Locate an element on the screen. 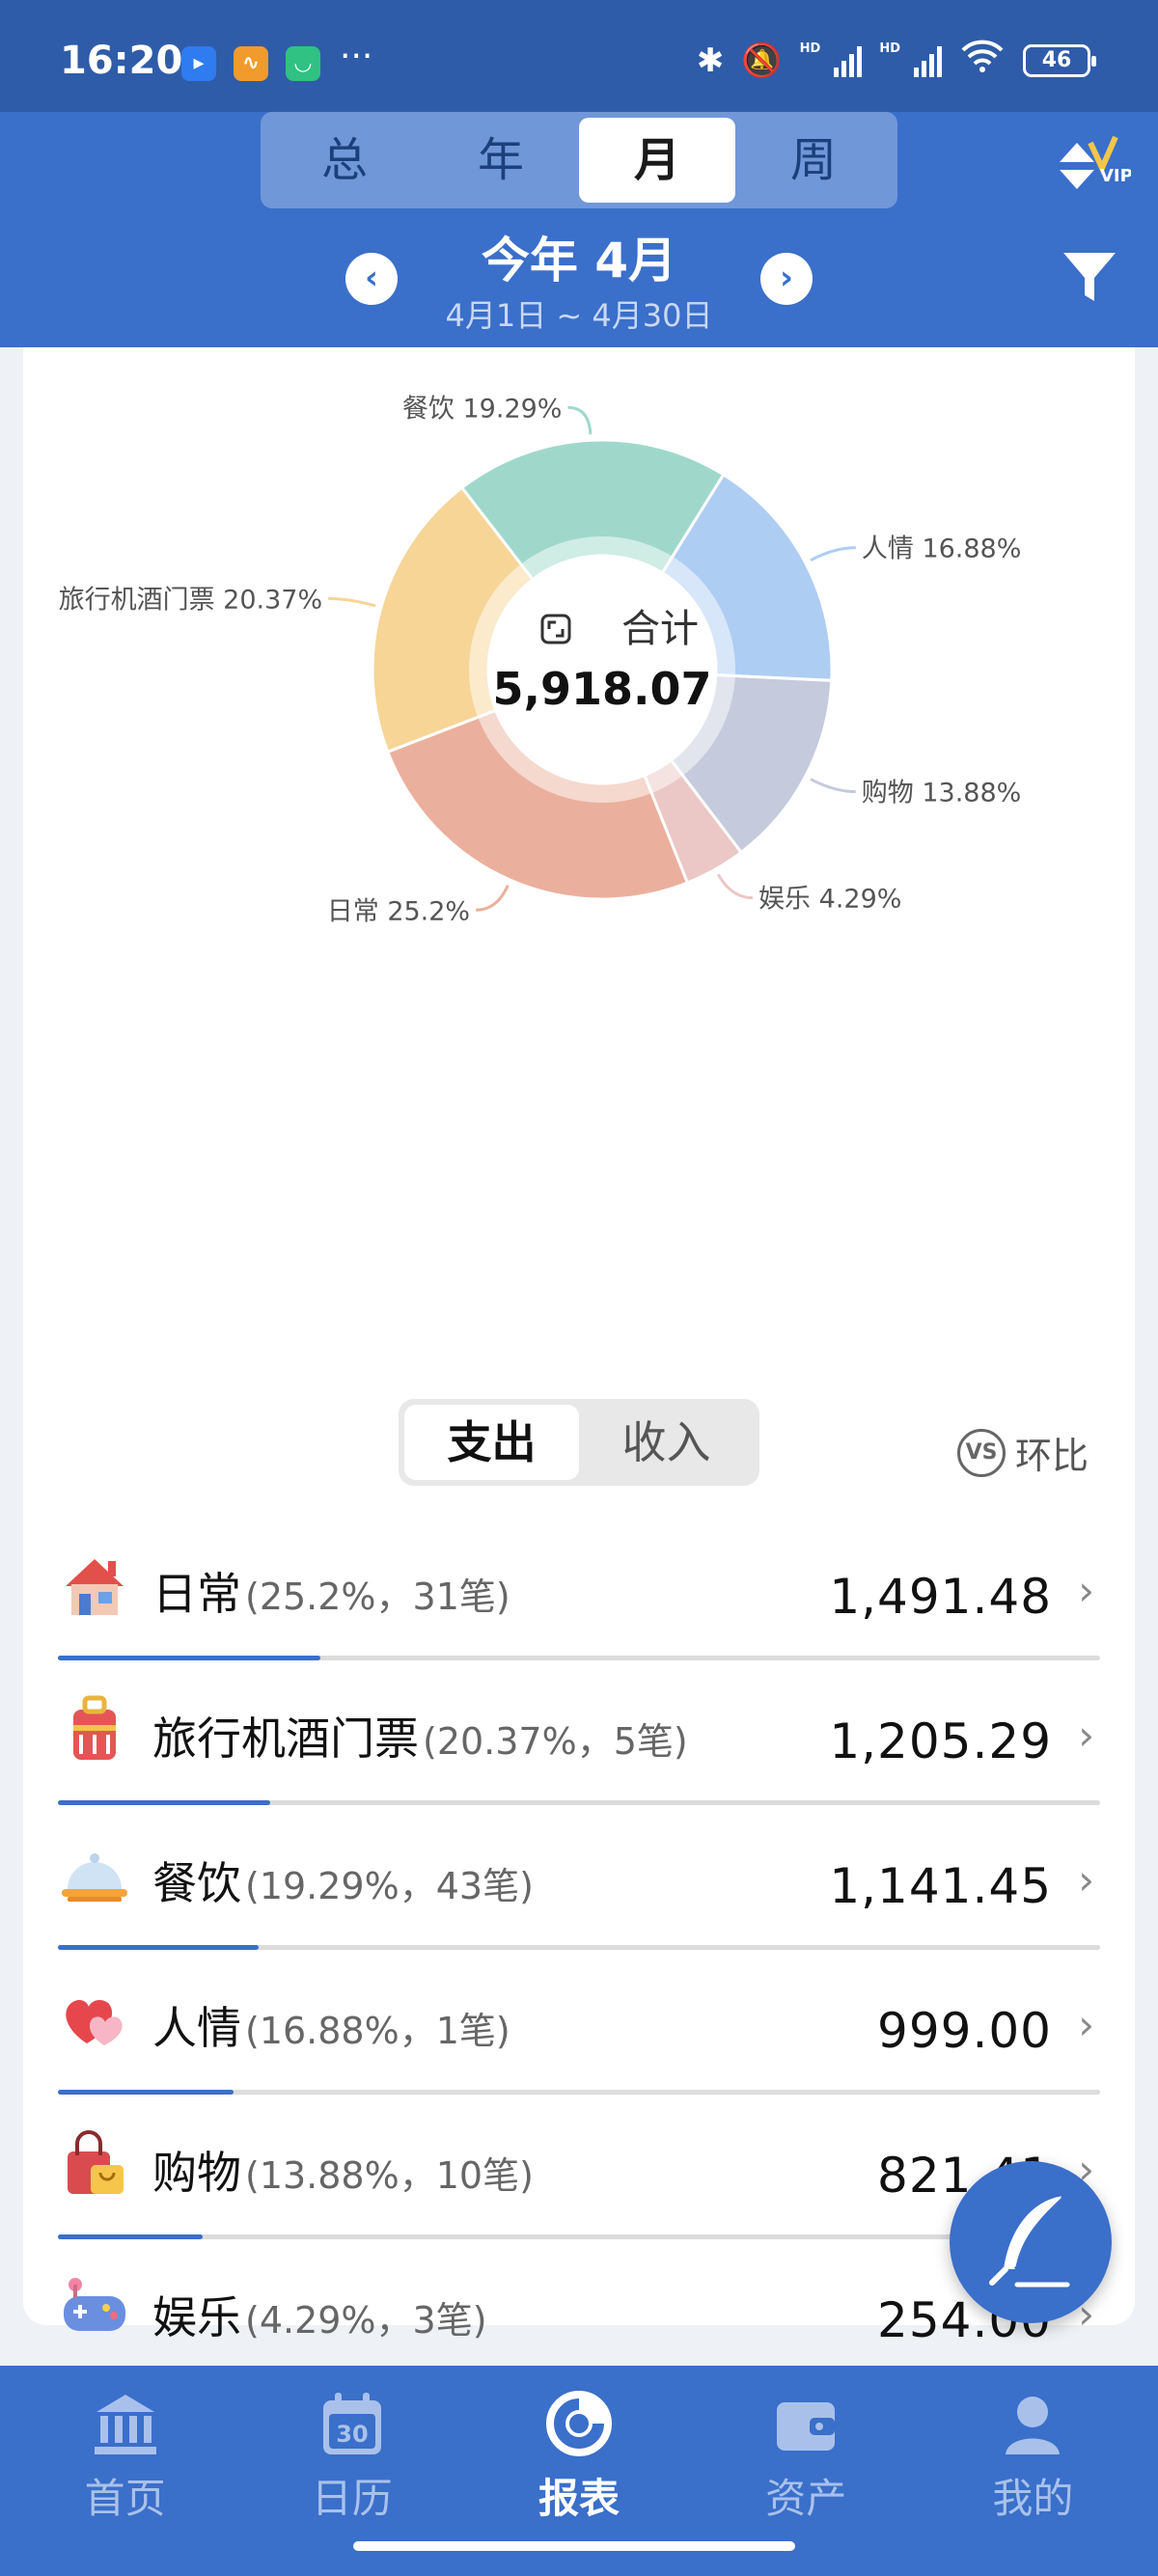 This screenshot has height=2576, width=1158. house-icon is located at coordinates (94, 1584).